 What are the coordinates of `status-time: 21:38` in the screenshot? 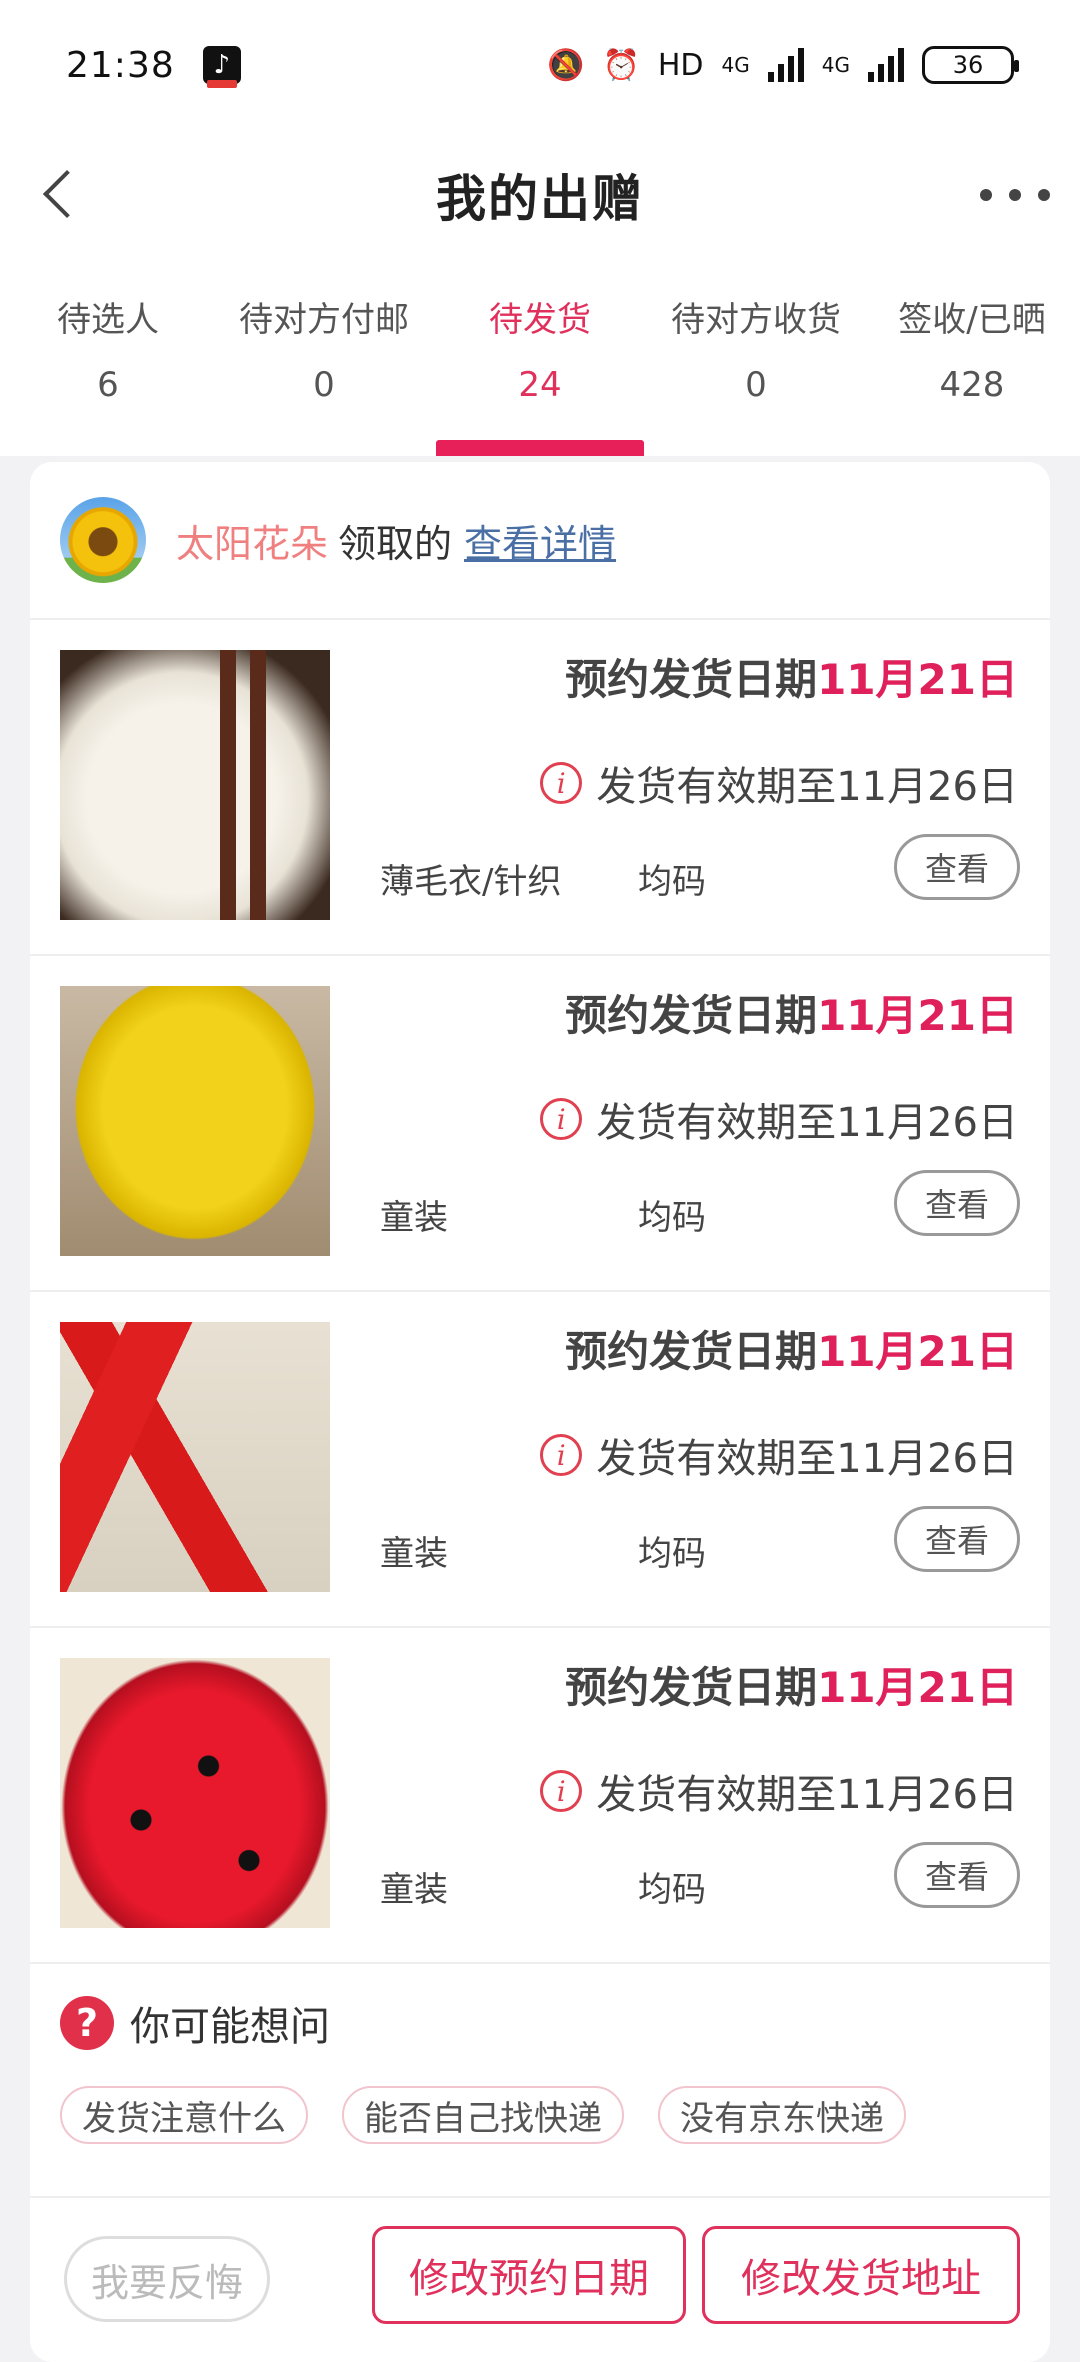 It's located at (120, 65).